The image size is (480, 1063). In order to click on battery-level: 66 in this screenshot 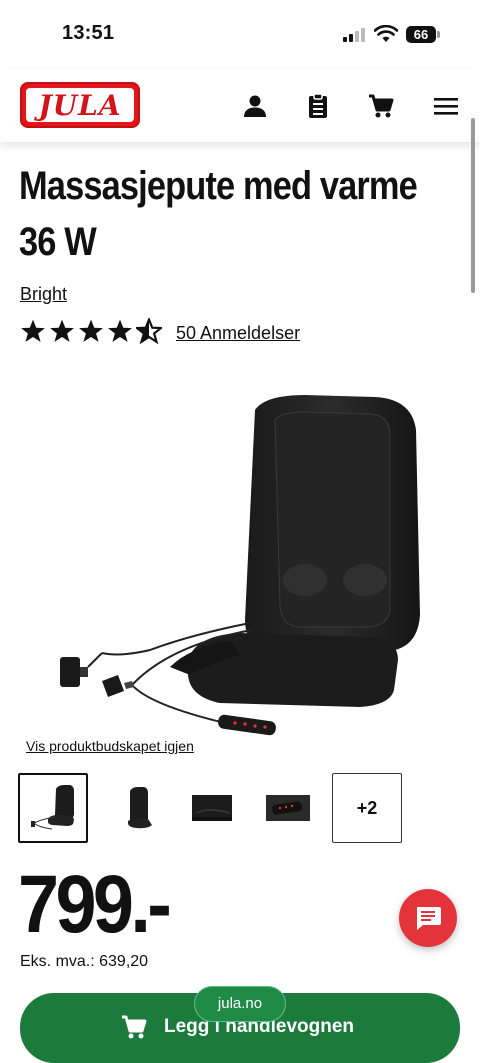, I will do `click(421, 34)`.